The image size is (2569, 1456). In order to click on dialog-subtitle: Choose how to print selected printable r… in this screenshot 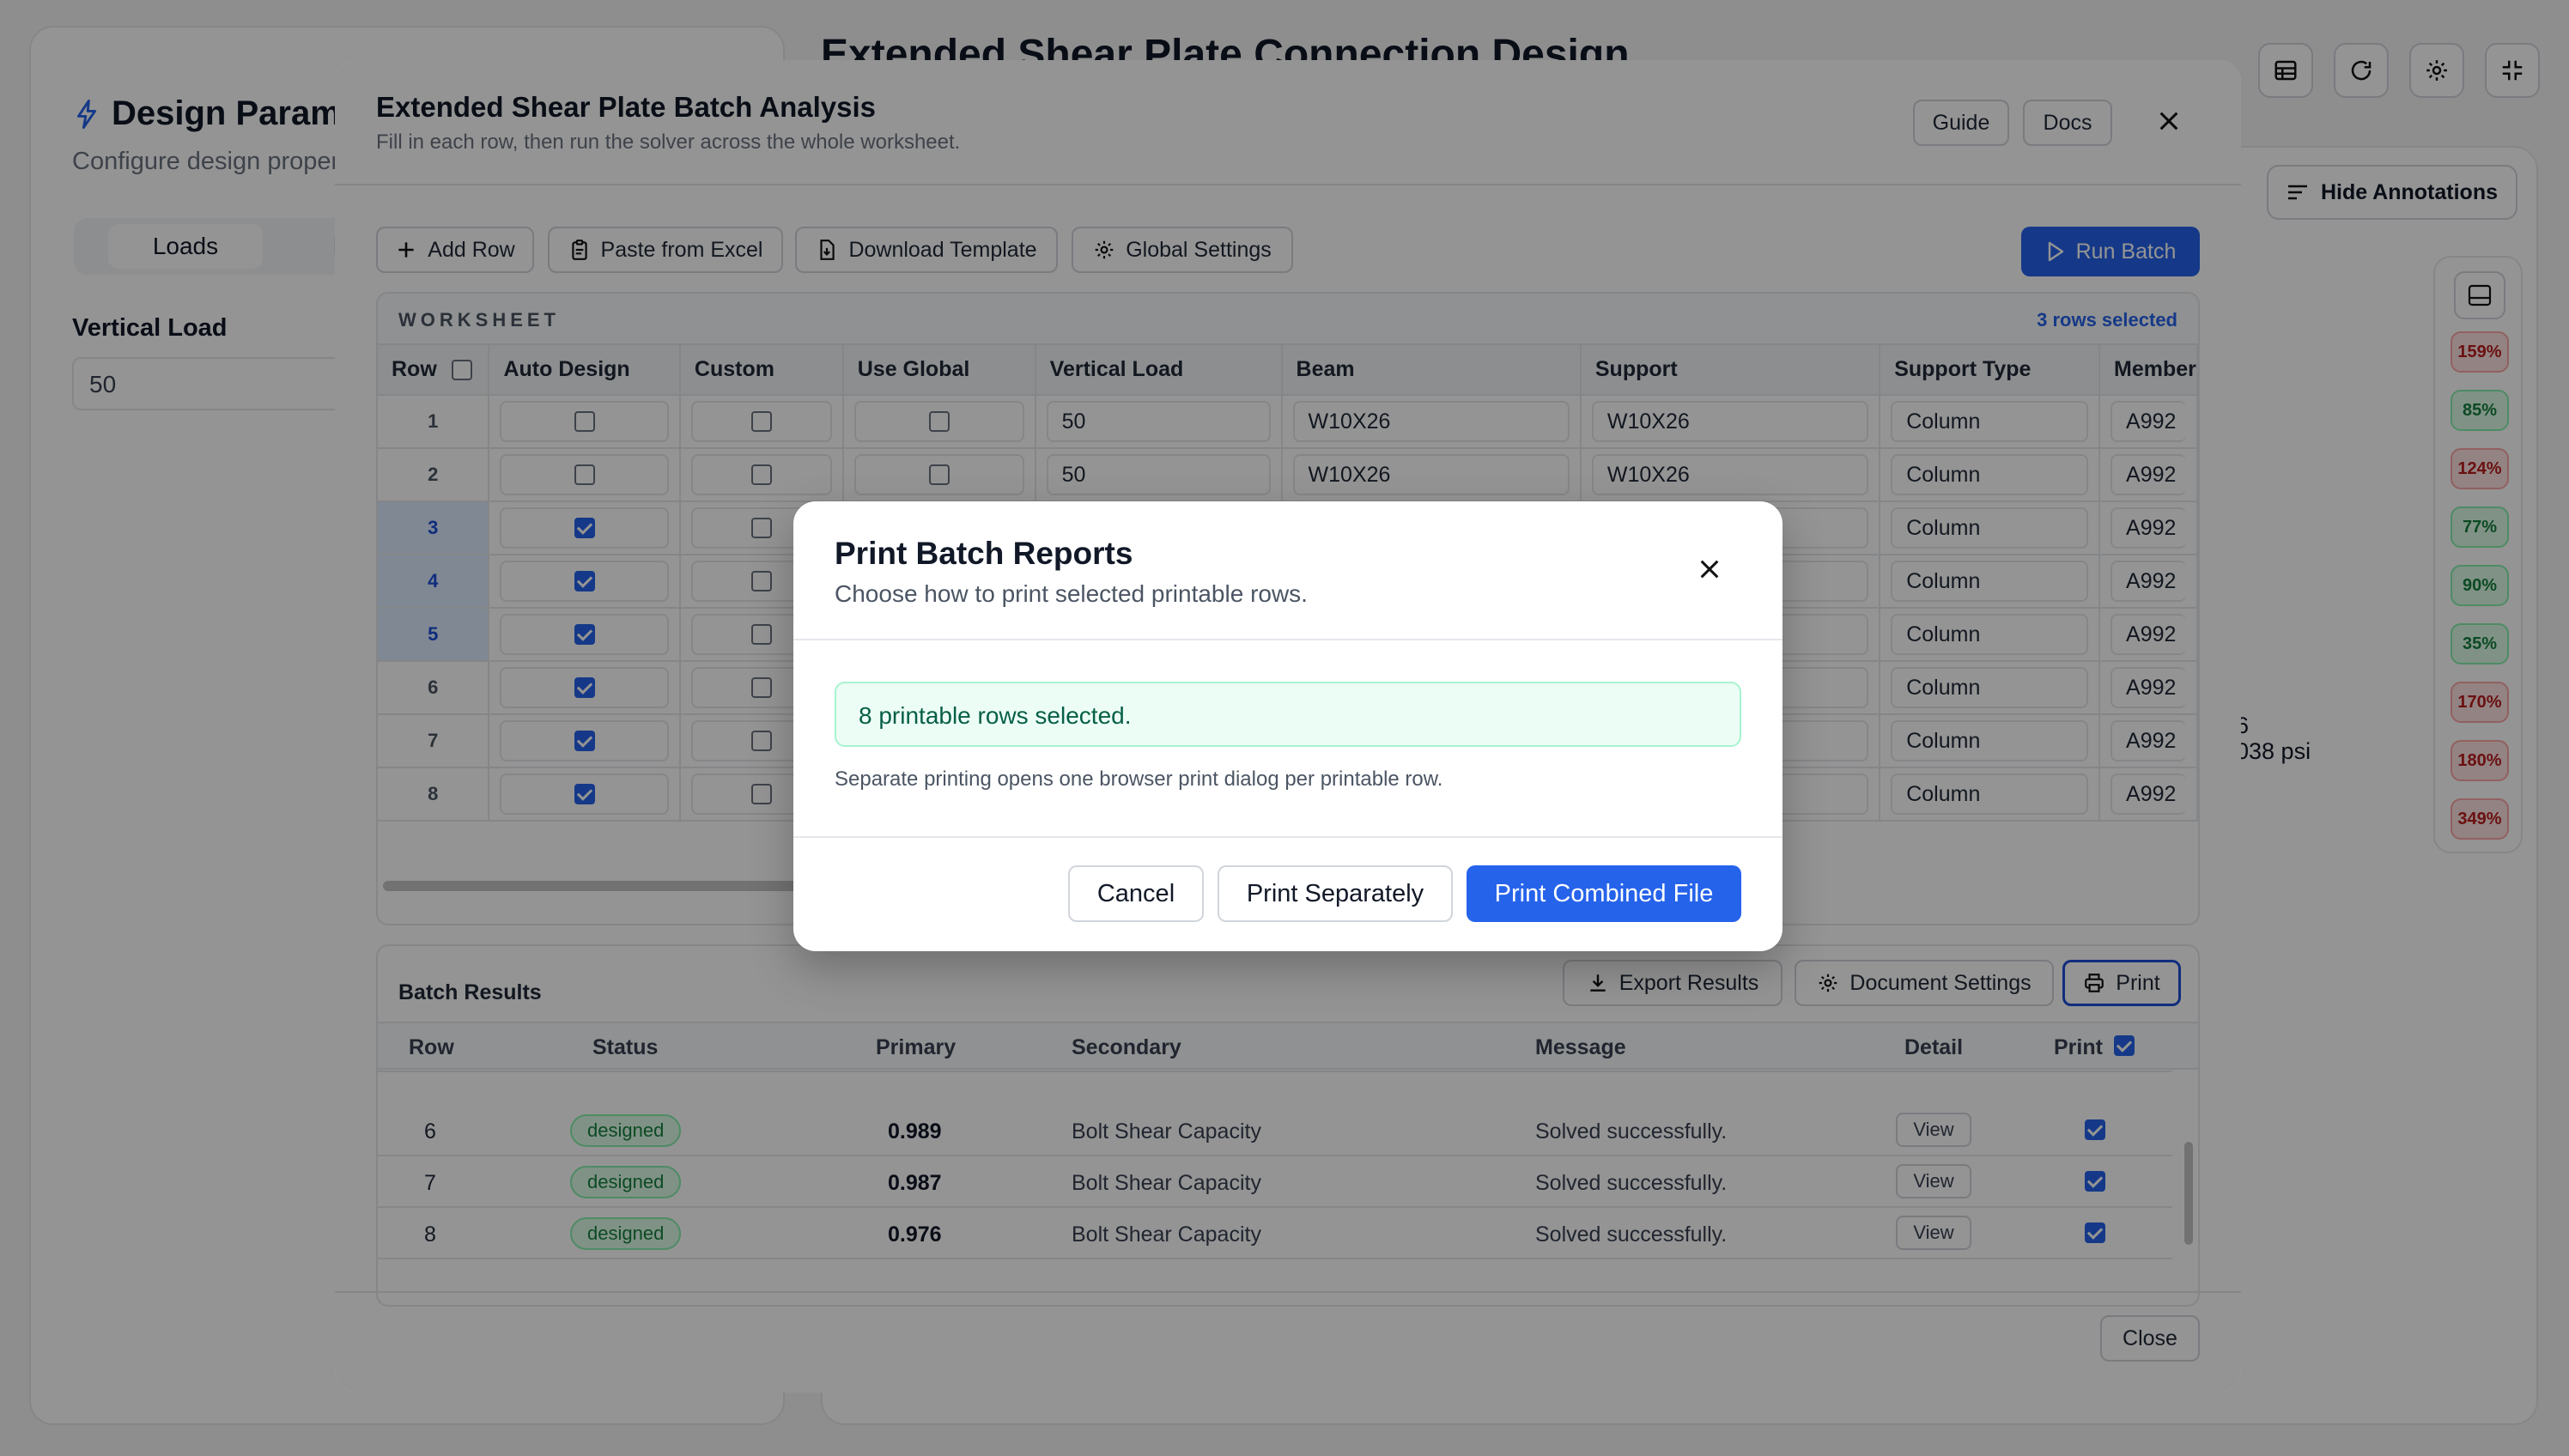, I will do `click(1072, 594)`.